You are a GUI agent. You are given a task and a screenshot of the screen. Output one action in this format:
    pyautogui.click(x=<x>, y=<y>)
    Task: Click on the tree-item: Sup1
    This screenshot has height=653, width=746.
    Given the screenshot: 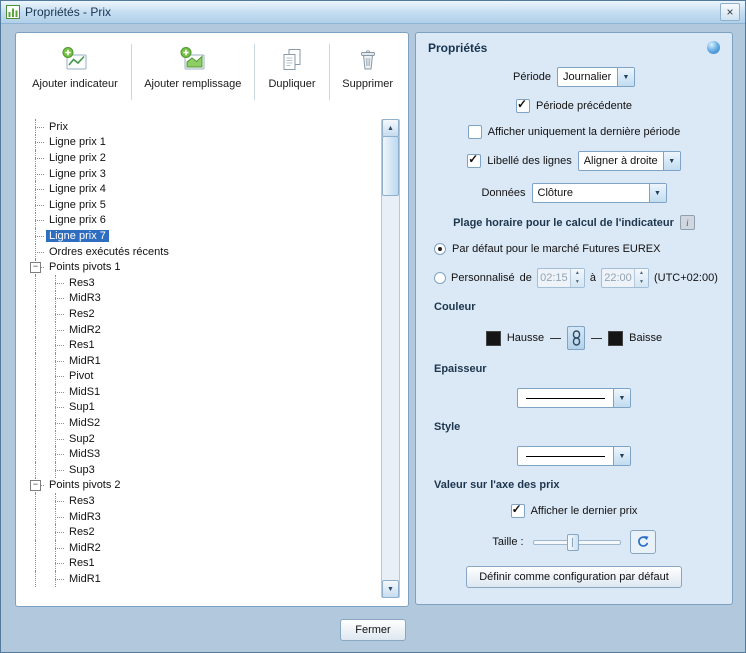 What is the action you would take?
    pyautogui.click(x=201, y=407)
    